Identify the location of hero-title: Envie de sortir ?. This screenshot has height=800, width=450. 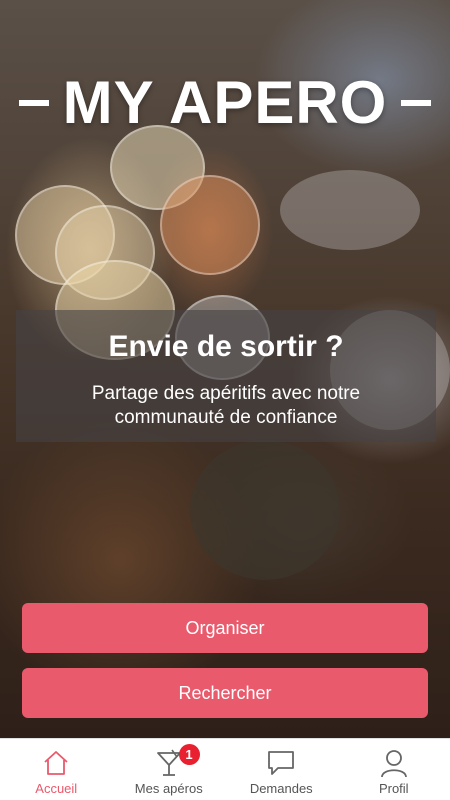
(226, 346).